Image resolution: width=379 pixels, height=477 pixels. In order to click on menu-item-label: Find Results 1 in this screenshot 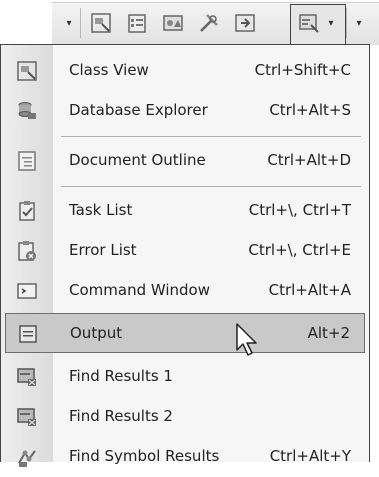, I will do `click(121, 376)`.